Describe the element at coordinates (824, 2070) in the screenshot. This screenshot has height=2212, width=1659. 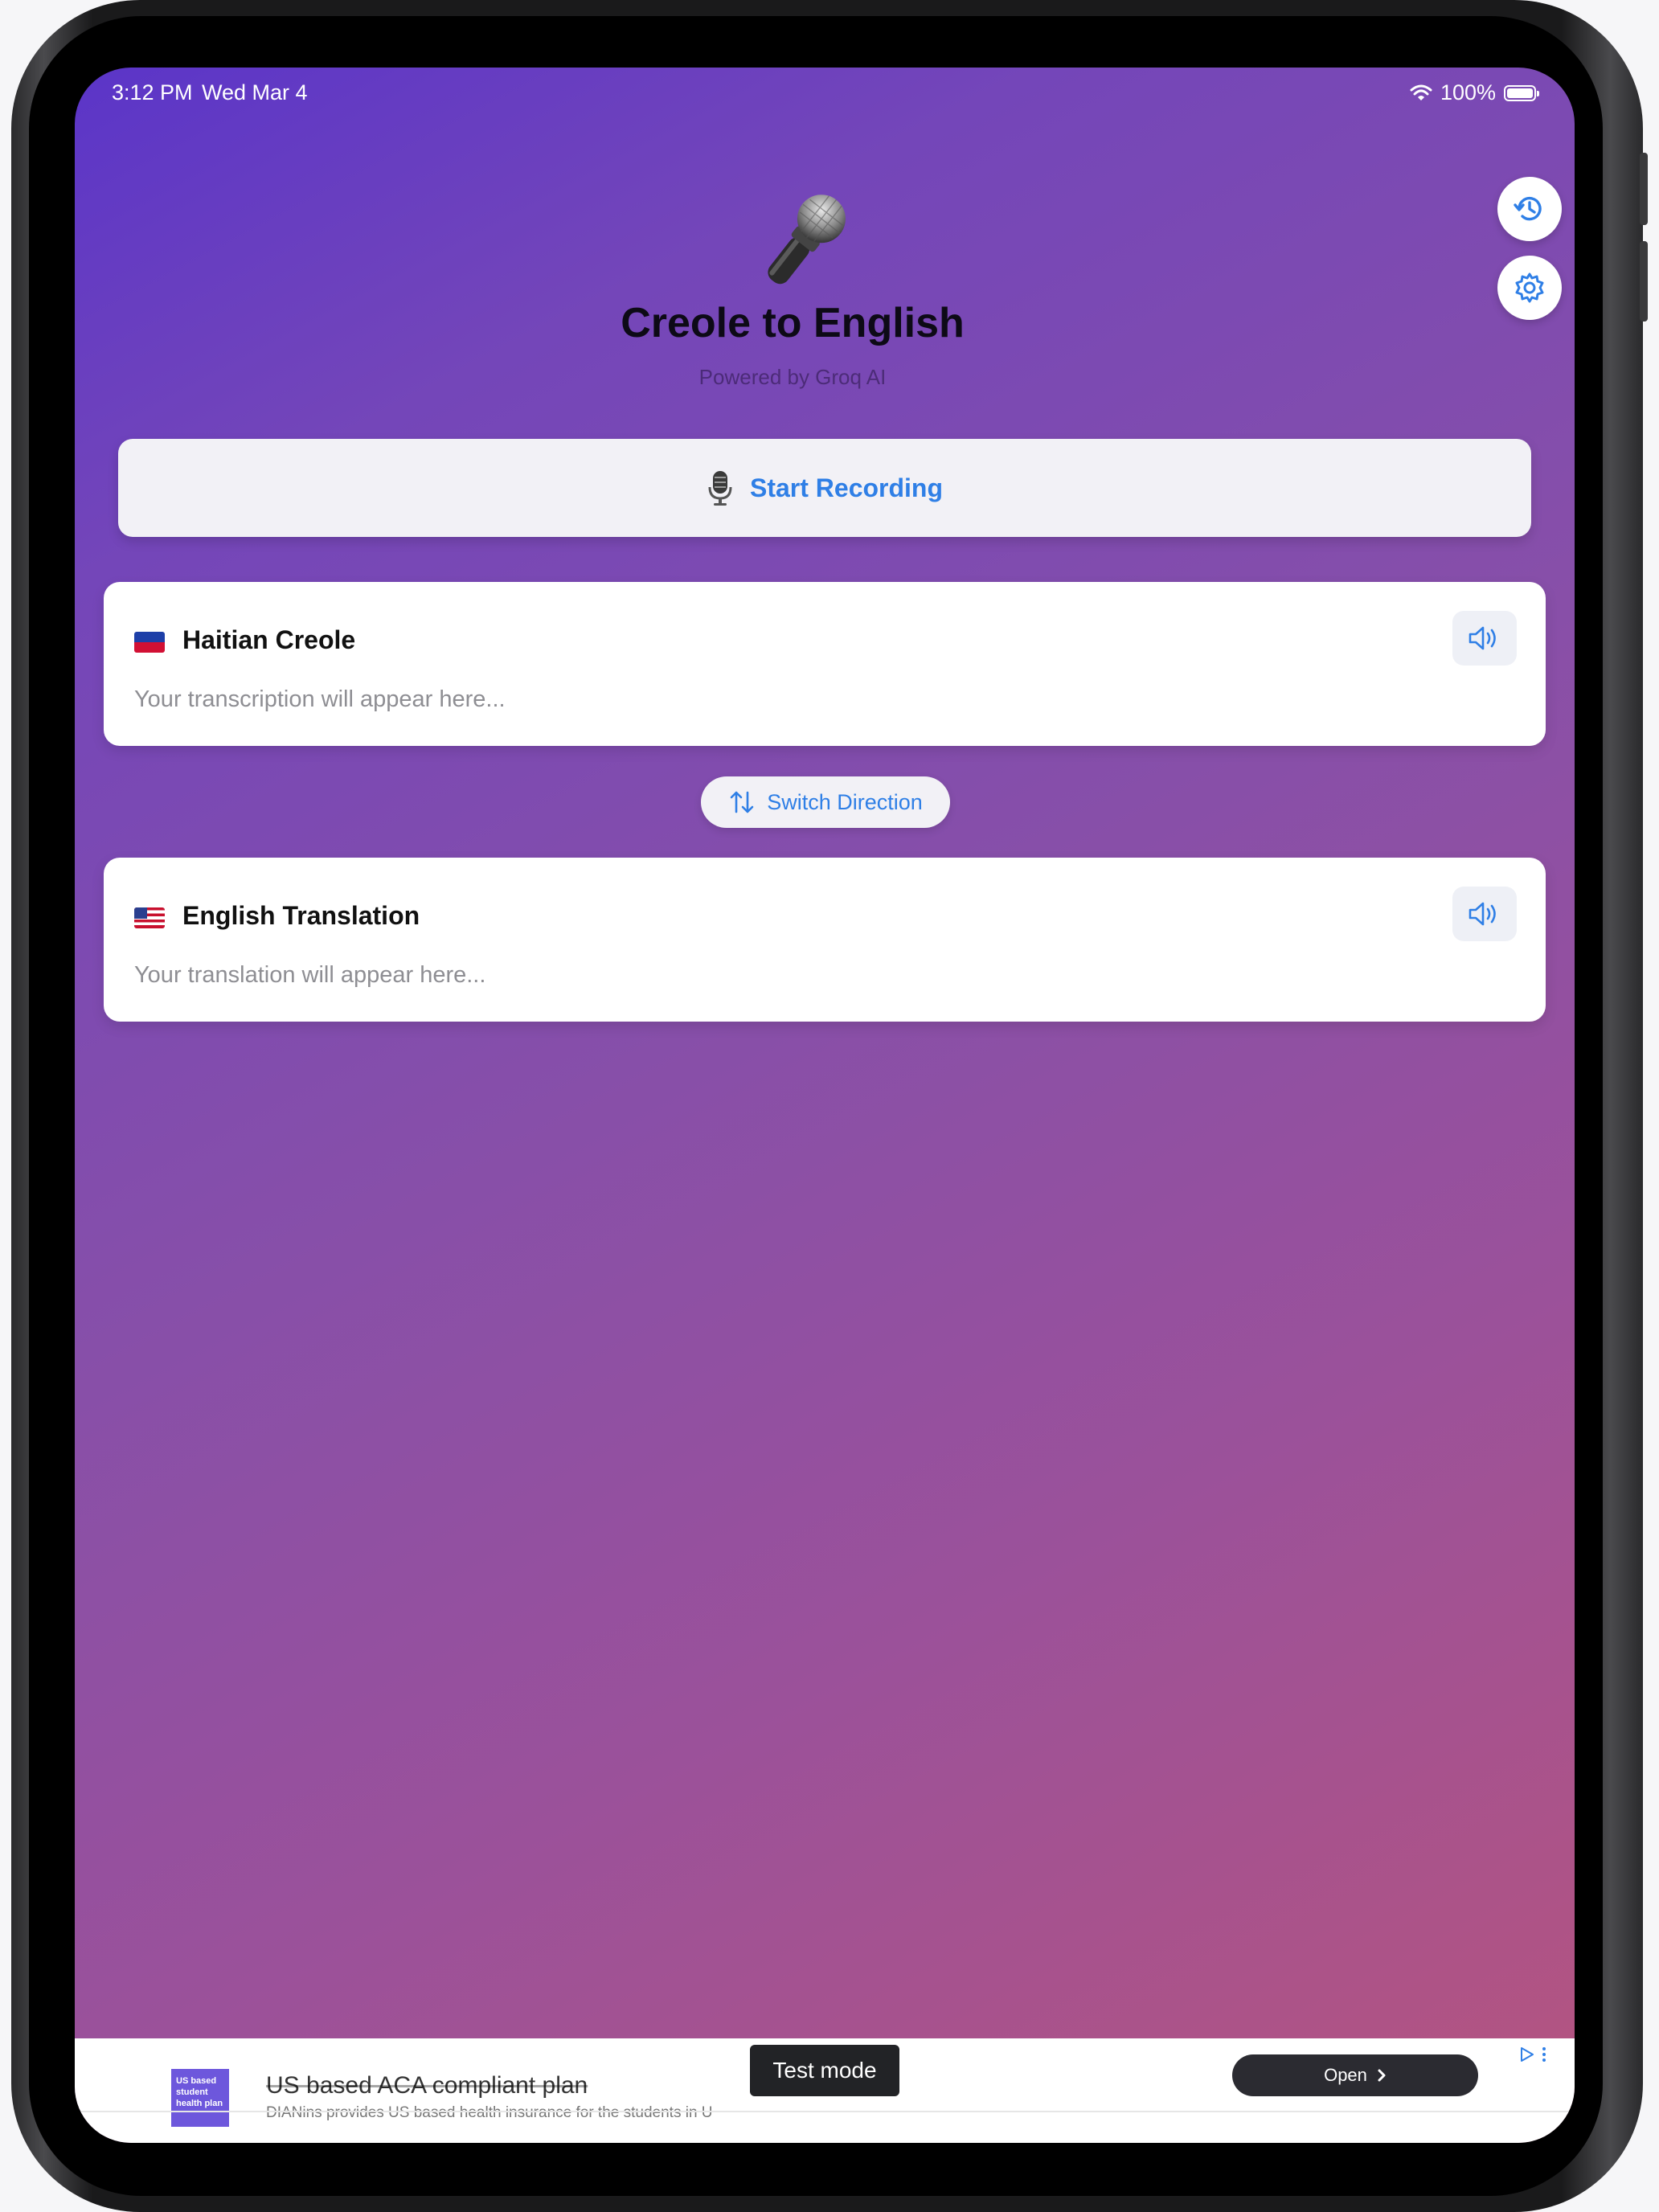
I see `test-mode-badge: Test mode` at that location.